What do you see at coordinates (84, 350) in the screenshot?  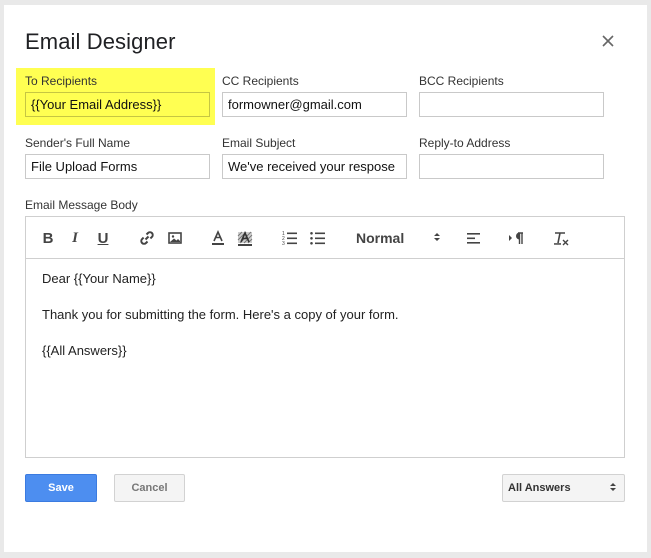 I see `body-line: {{All Answers}}` at bounding box center [84, 350].